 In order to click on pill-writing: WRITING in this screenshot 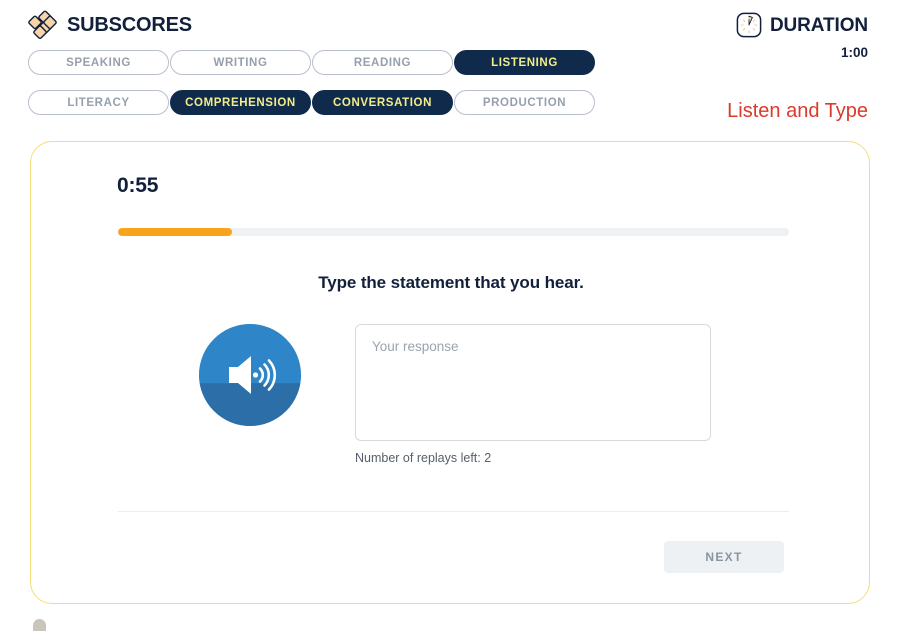, I will do `click(240, 62)`.